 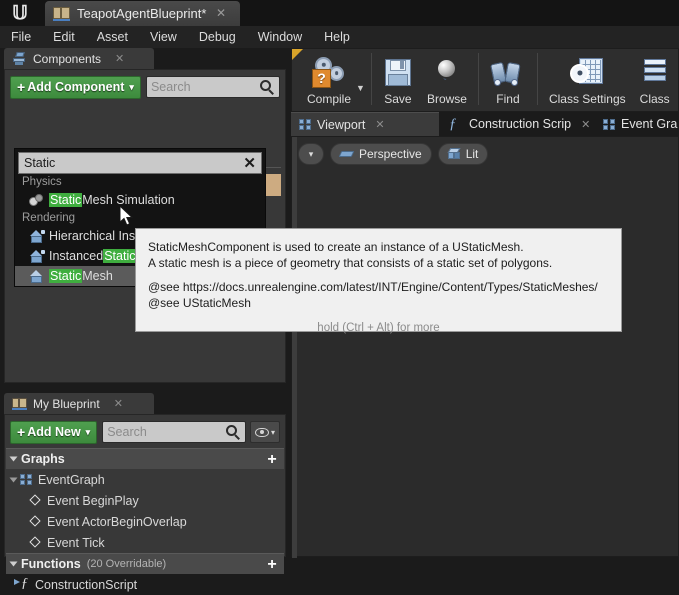 I want to click on toolbar-browse-button: Browse, so click(x=447, y=78).